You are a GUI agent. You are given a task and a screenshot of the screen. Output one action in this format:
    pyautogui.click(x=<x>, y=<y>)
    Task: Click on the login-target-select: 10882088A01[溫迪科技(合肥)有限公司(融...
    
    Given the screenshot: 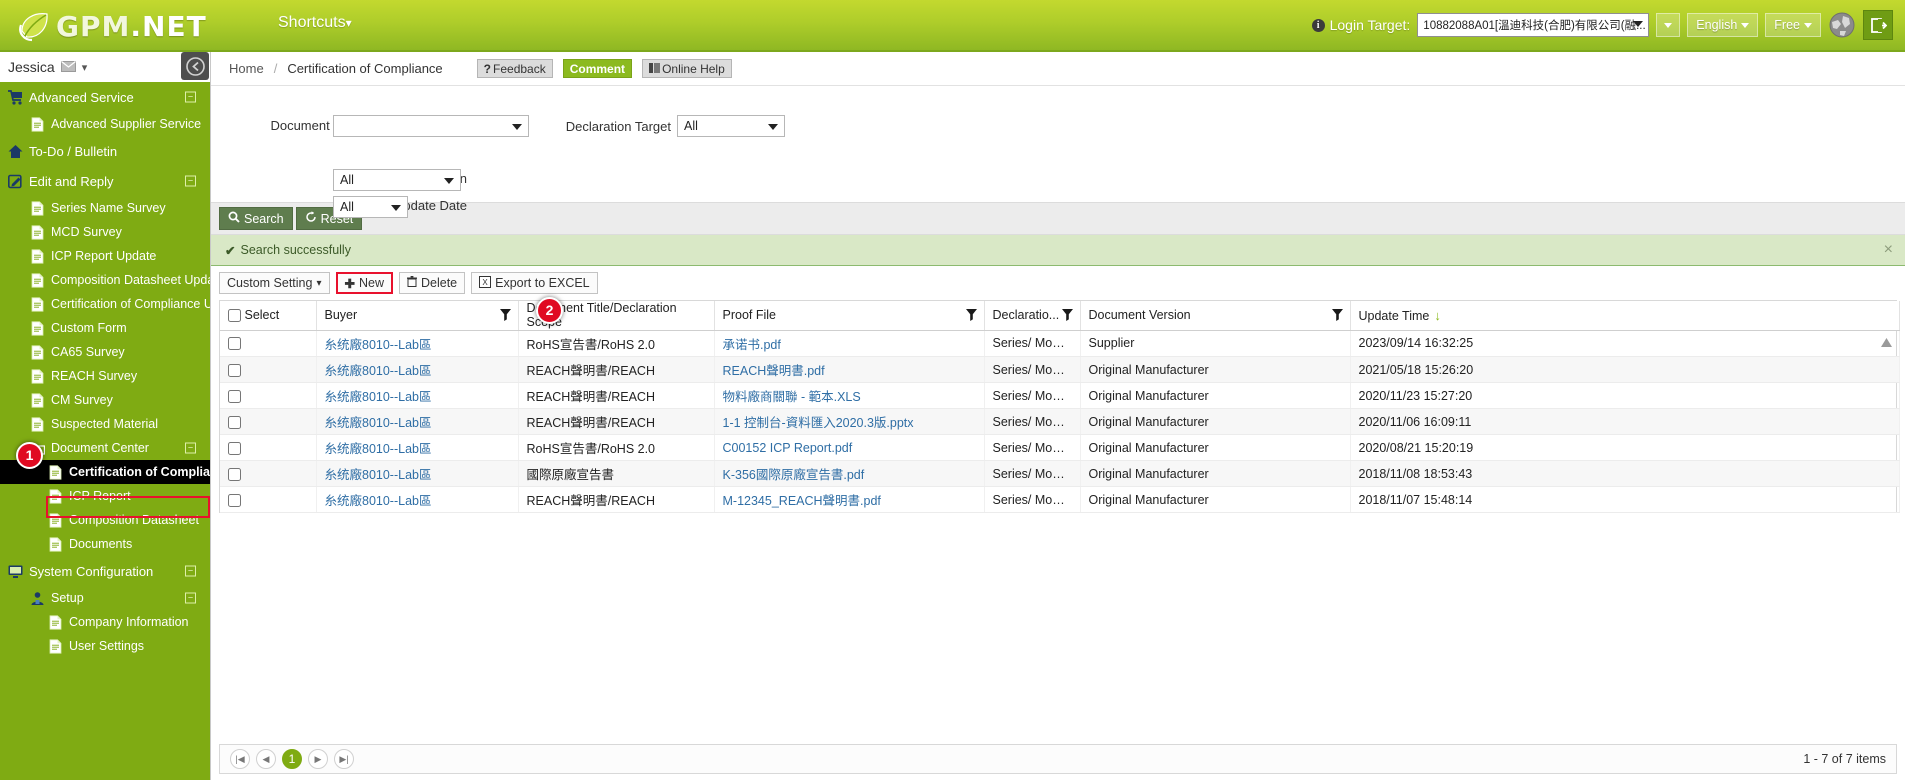 What is the action you would take?
    pyautogui.click(x=1533, y=25)
    